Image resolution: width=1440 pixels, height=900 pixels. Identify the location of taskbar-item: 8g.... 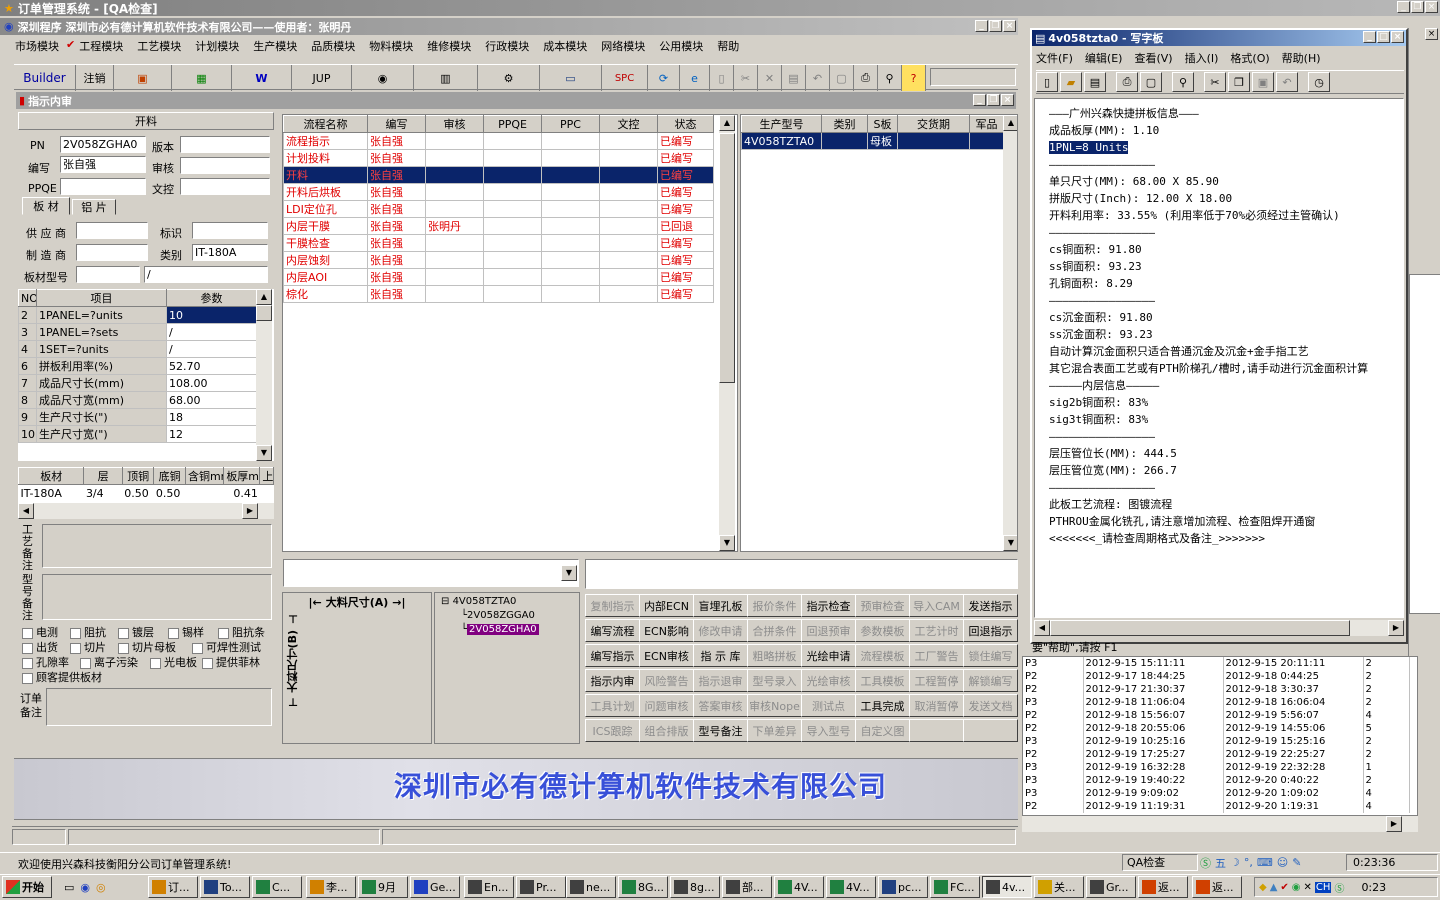
(695, 887).